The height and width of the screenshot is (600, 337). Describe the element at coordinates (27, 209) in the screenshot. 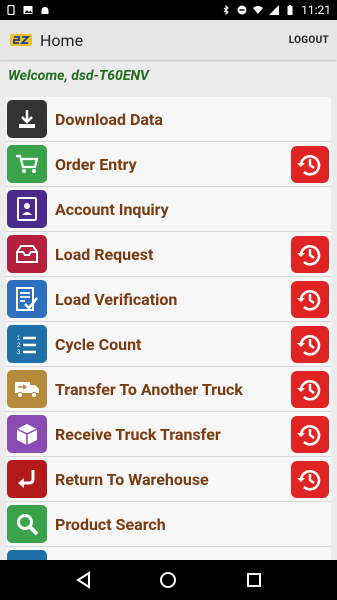

I see `account-card-icon` at that location.